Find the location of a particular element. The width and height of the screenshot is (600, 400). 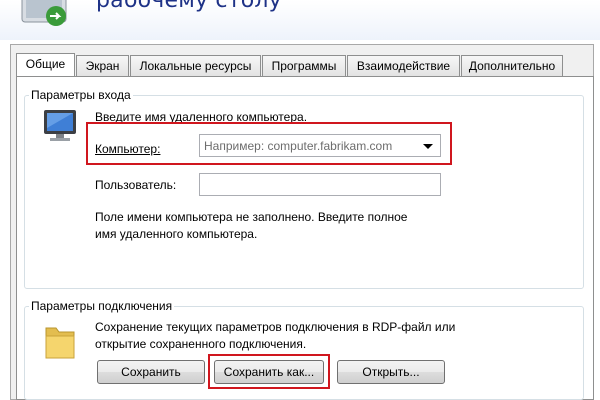

tab-display: Экран is located at coordinates (102, 65).